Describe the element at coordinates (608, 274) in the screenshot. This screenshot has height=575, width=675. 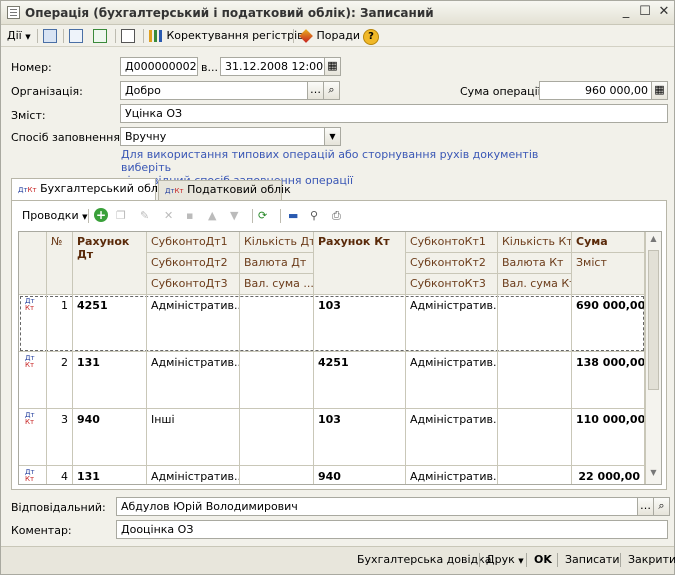
I see `header-content: Зміст` at that location.